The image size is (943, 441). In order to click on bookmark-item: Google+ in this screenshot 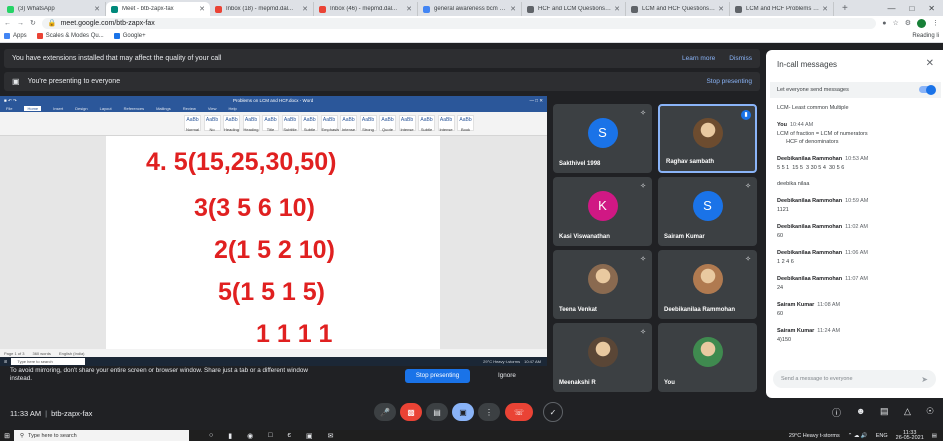, I will do `click(129, 36)`.